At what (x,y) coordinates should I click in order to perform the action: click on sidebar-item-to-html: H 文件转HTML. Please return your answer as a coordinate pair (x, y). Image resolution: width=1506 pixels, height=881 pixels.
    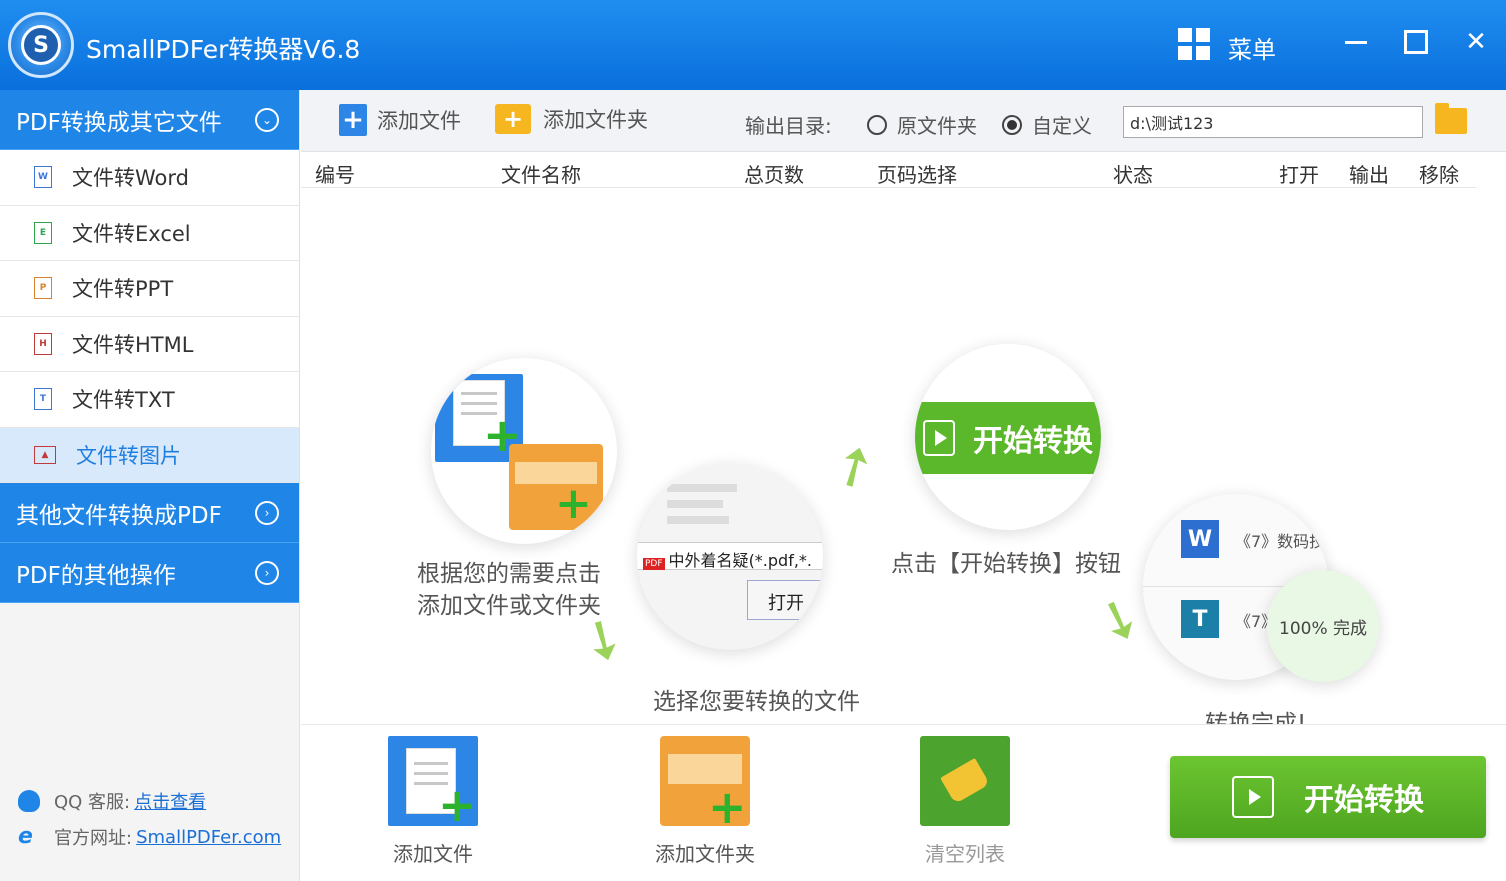
    Looking at the image, I should click on (149, 344).